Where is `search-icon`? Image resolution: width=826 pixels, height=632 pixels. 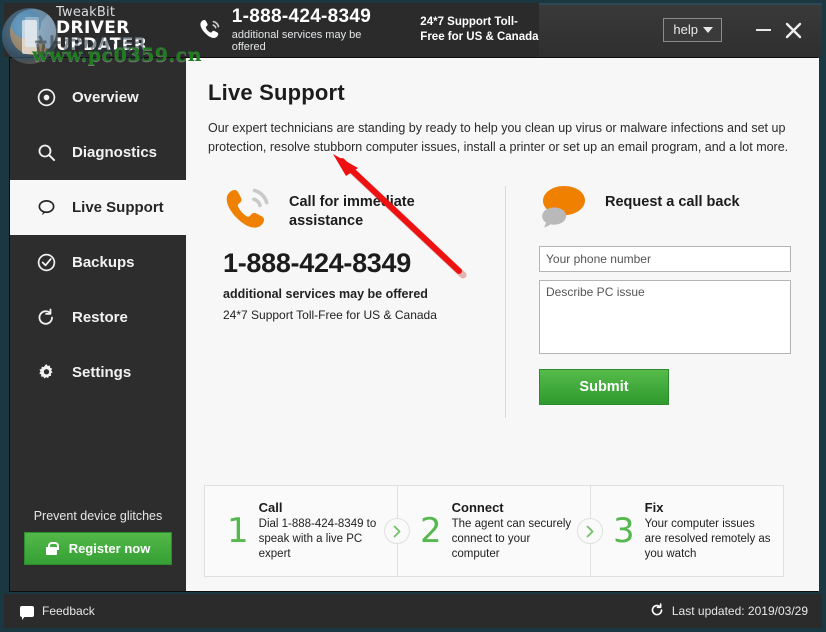 search-icon is located at coordinates (46, 153).